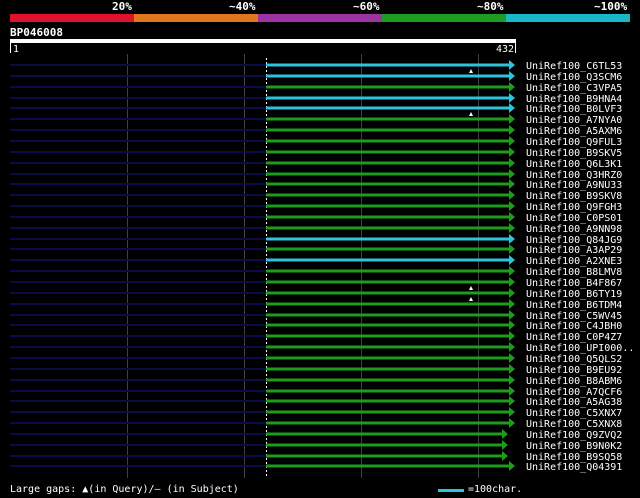 The width and height of the screenshot is (640, 498). Describe the element at coordinates (574, 359) in the screenshot. I see `hit-label: UniRef100_Q5QLS2` at that location.